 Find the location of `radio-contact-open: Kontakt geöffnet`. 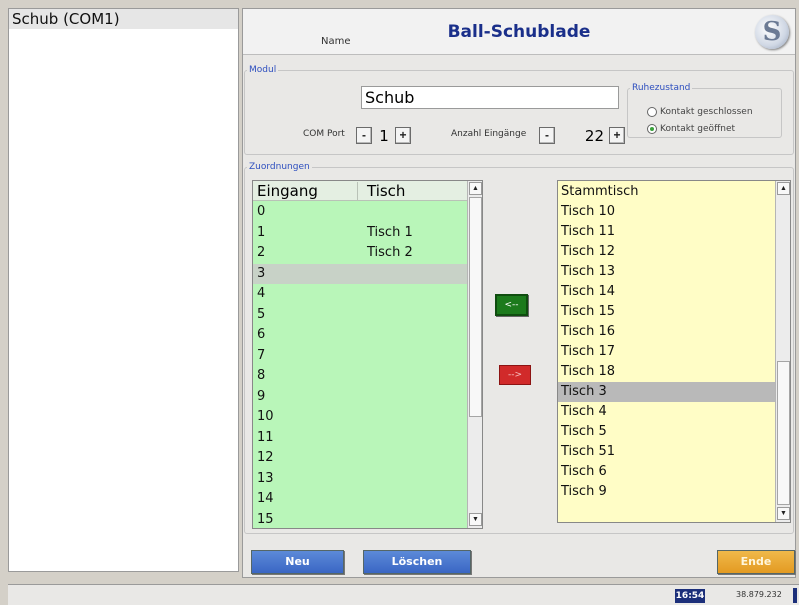

radio-contact-open: Kontakt geöffnet is located at coordinates (691, 129).